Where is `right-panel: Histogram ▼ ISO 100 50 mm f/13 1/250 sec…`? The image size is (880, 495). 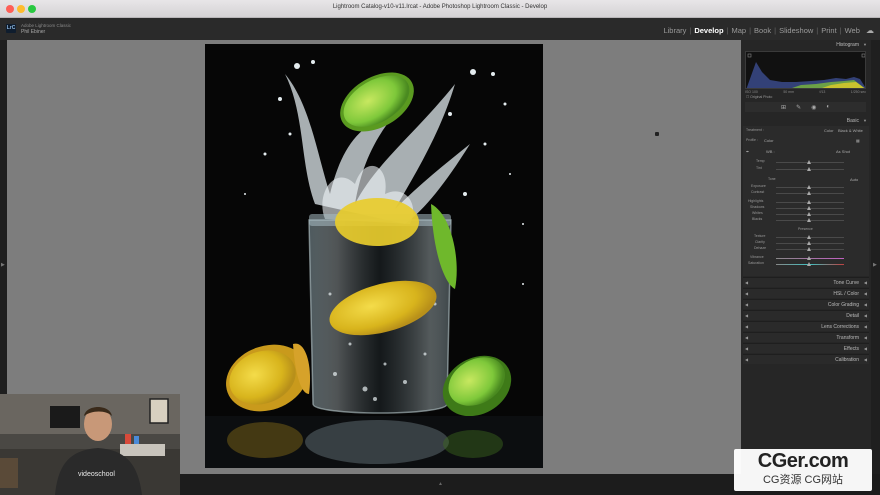 right-panel: Histogram ▼ ISO 100 50 mm f/13 1/250 sec… is located at coordinates (806, 257).